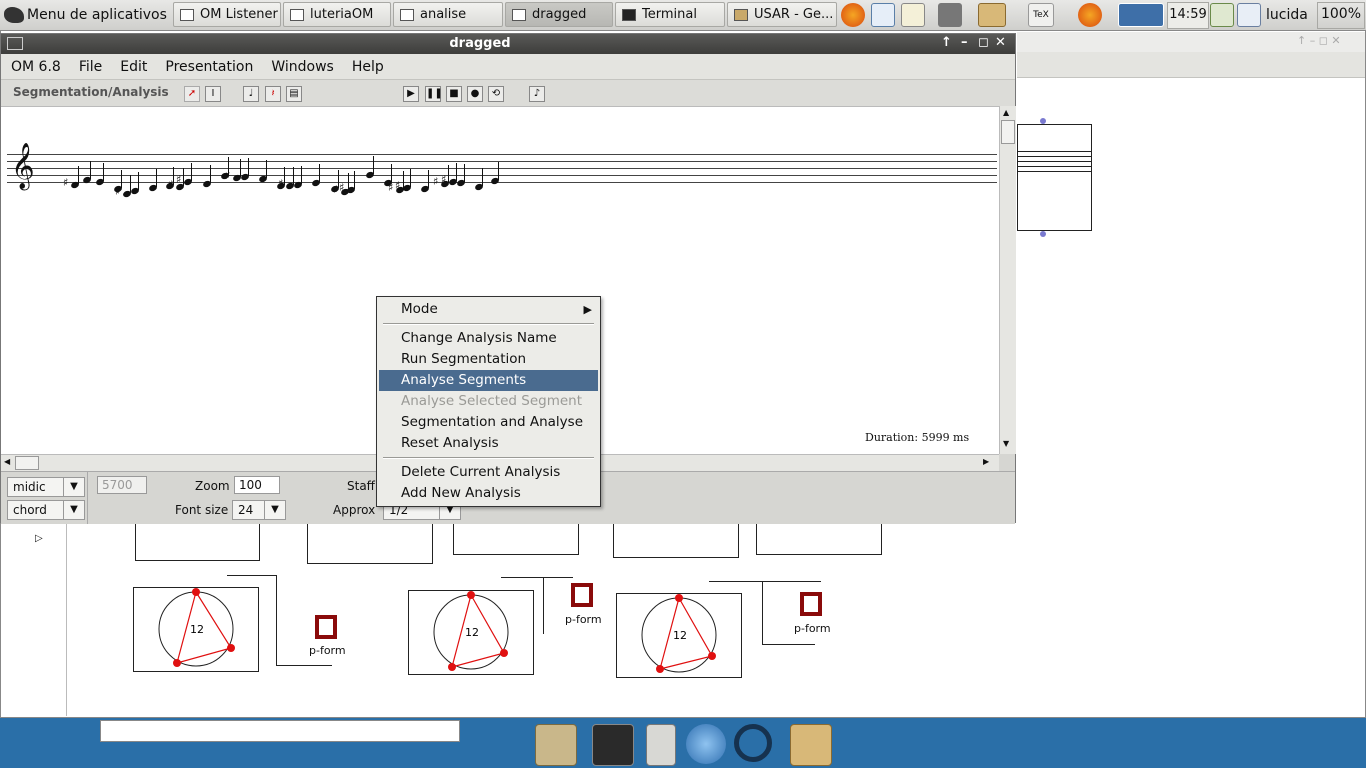 This screenshot has width=1366, height=768. What do you see at coordinates (259, 510) in the screenshot?
I see `font-size-select: 24 ▼` at bounding box center [259, 510].